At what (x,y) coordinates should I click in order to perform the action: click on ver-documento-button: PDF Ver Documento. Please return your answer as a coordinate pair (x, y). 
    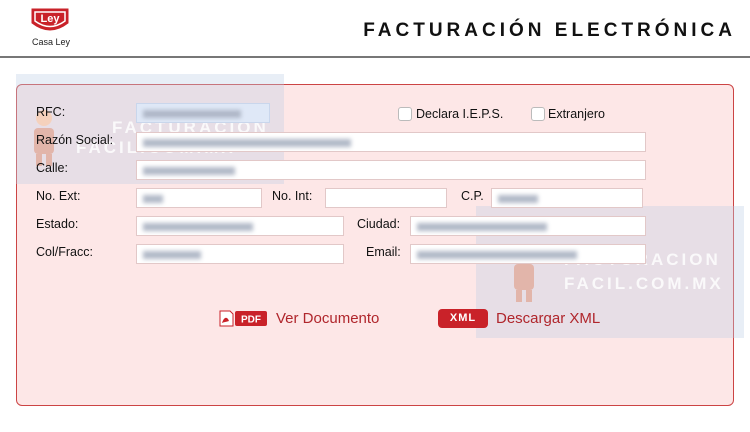
    Looking at the image, I should click on (298, 318).